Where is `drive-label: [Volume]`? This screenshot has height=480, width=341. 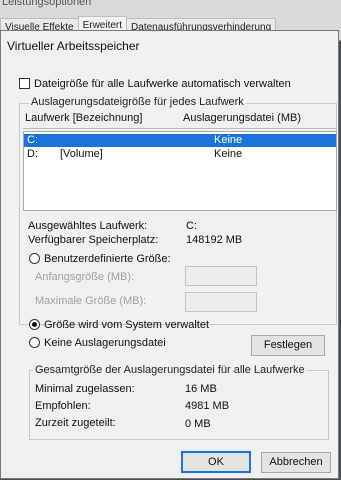 drive-label: [Volume] is located at coordinates (81, 154).